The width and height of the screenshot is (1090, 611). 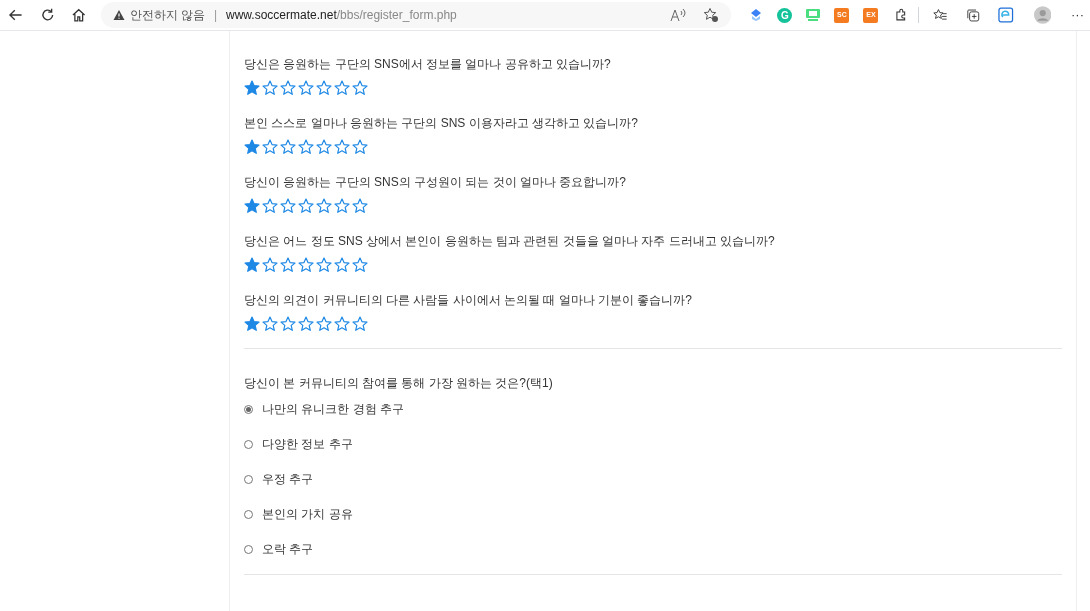 I want to click on extensions-icon, so click(x=901, y=15).